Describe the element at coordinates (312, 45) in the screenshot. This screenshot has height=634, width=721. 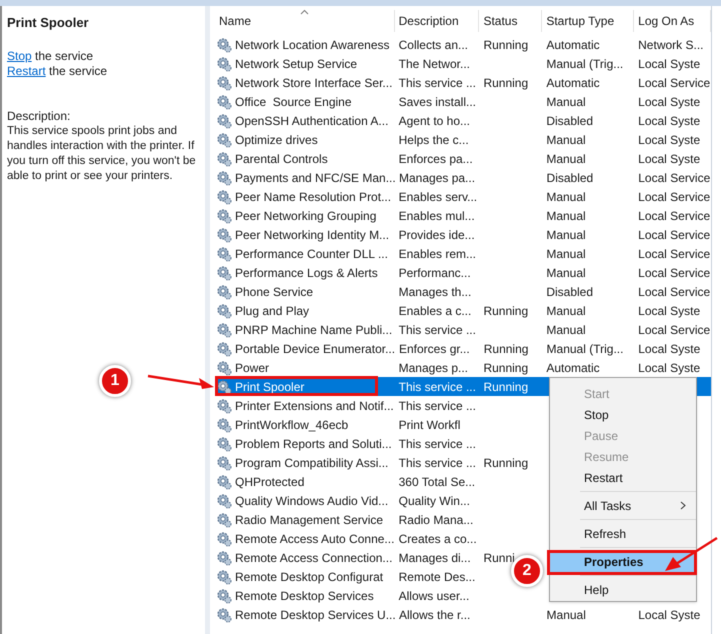
I see `service-name: Network Location Awareness` at that location.